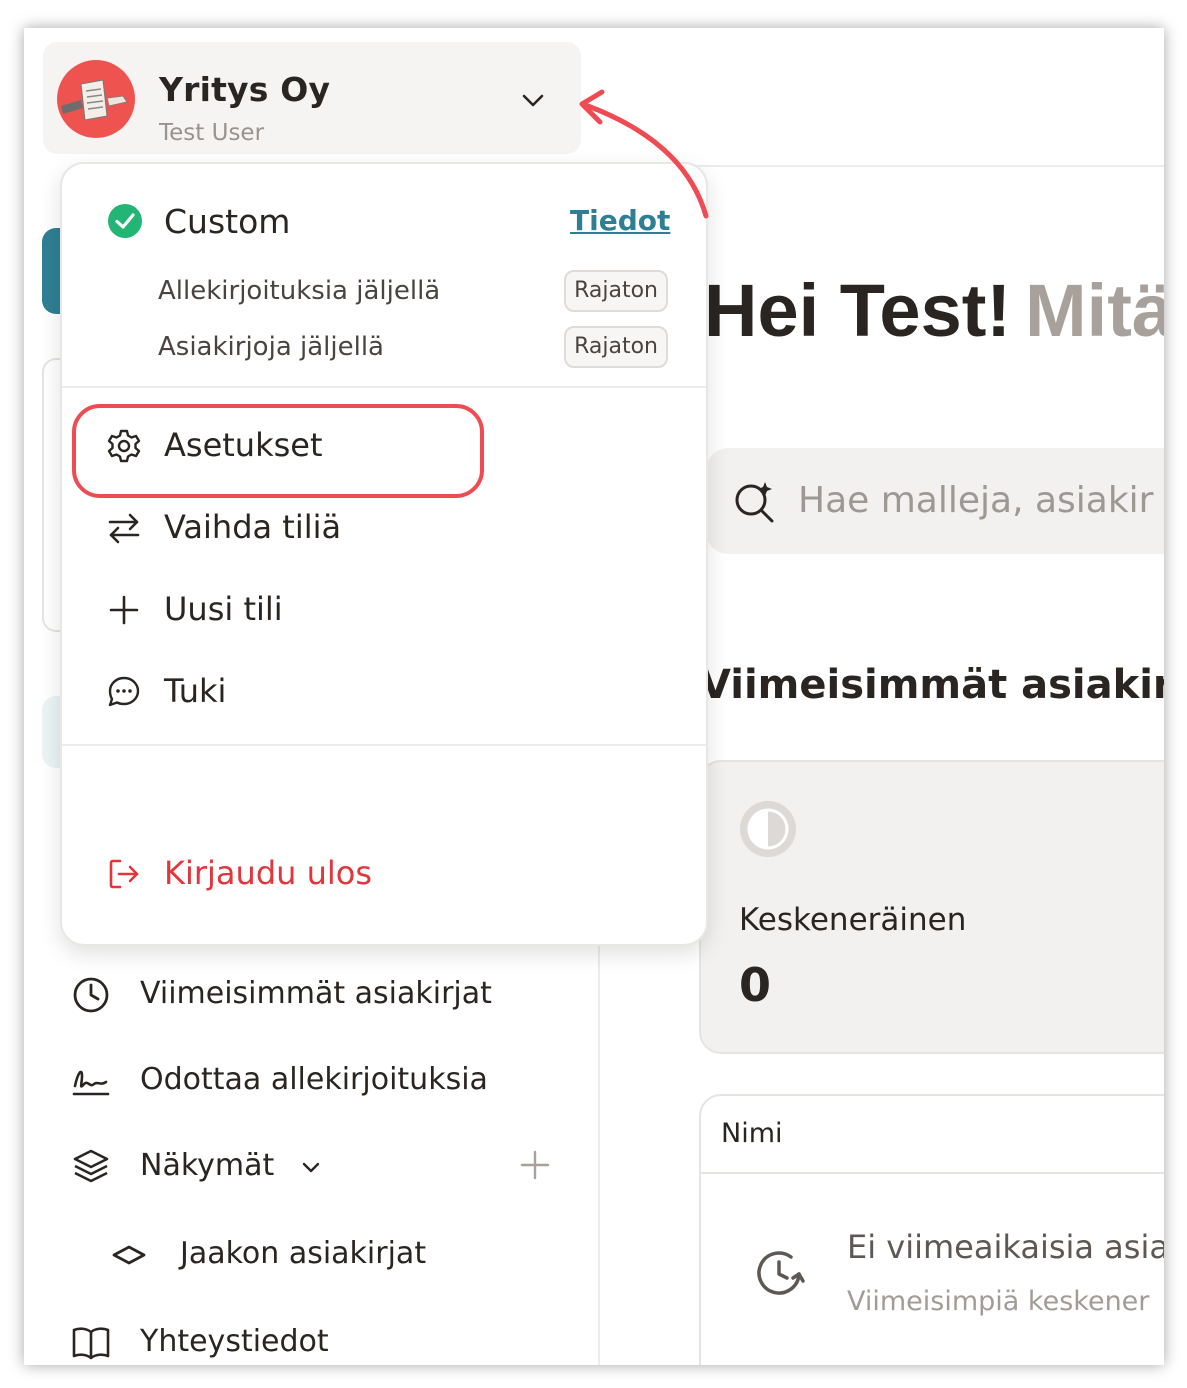  What do you see at coordinates (1005, 1247) in the screenshot?
I see `empty-state-title: Ei viimeaikaisia asia` at bounding box center [1005, 1247].